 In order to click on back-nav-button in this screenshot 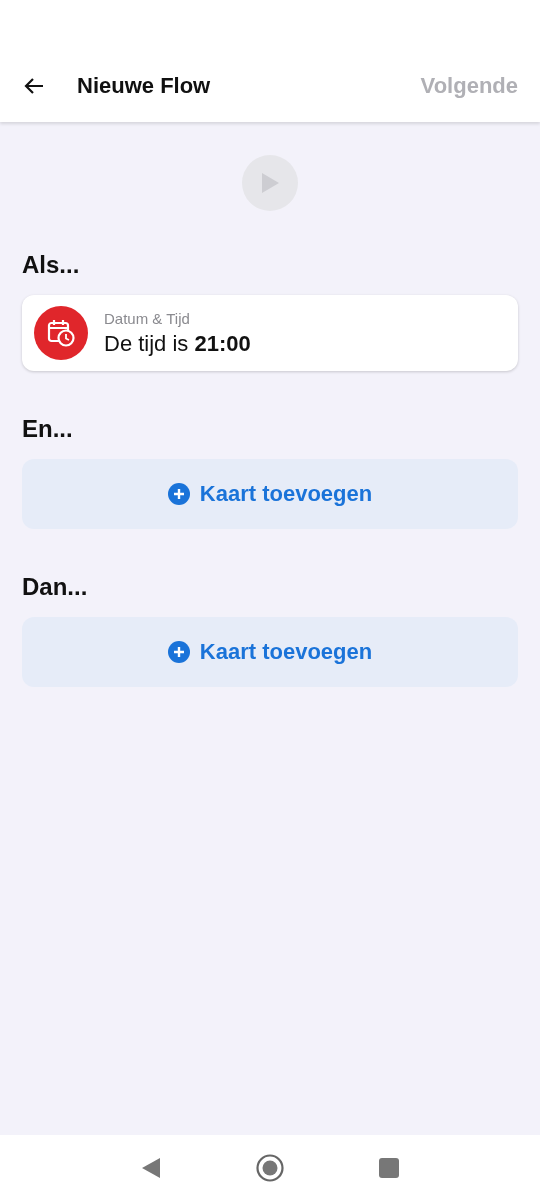, I will do `click(151, 1167)`.